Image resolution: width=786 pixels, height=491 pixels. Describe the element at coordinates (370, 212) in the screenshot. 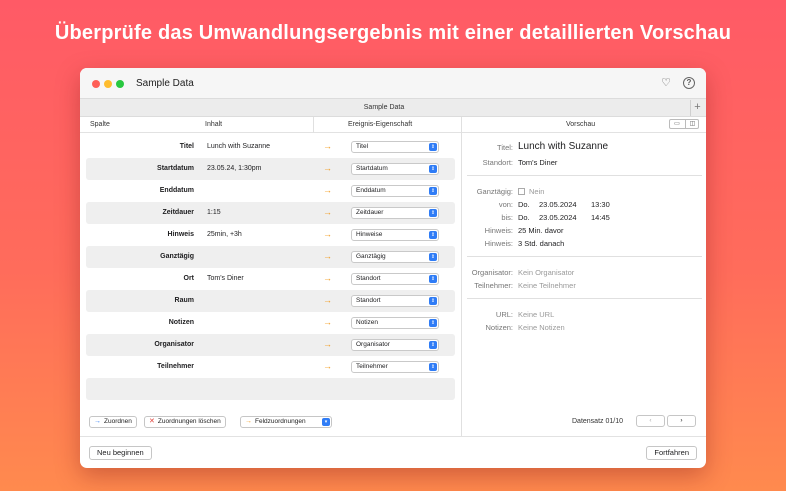

I see `property-select-value: Zeitdauer` at that location.